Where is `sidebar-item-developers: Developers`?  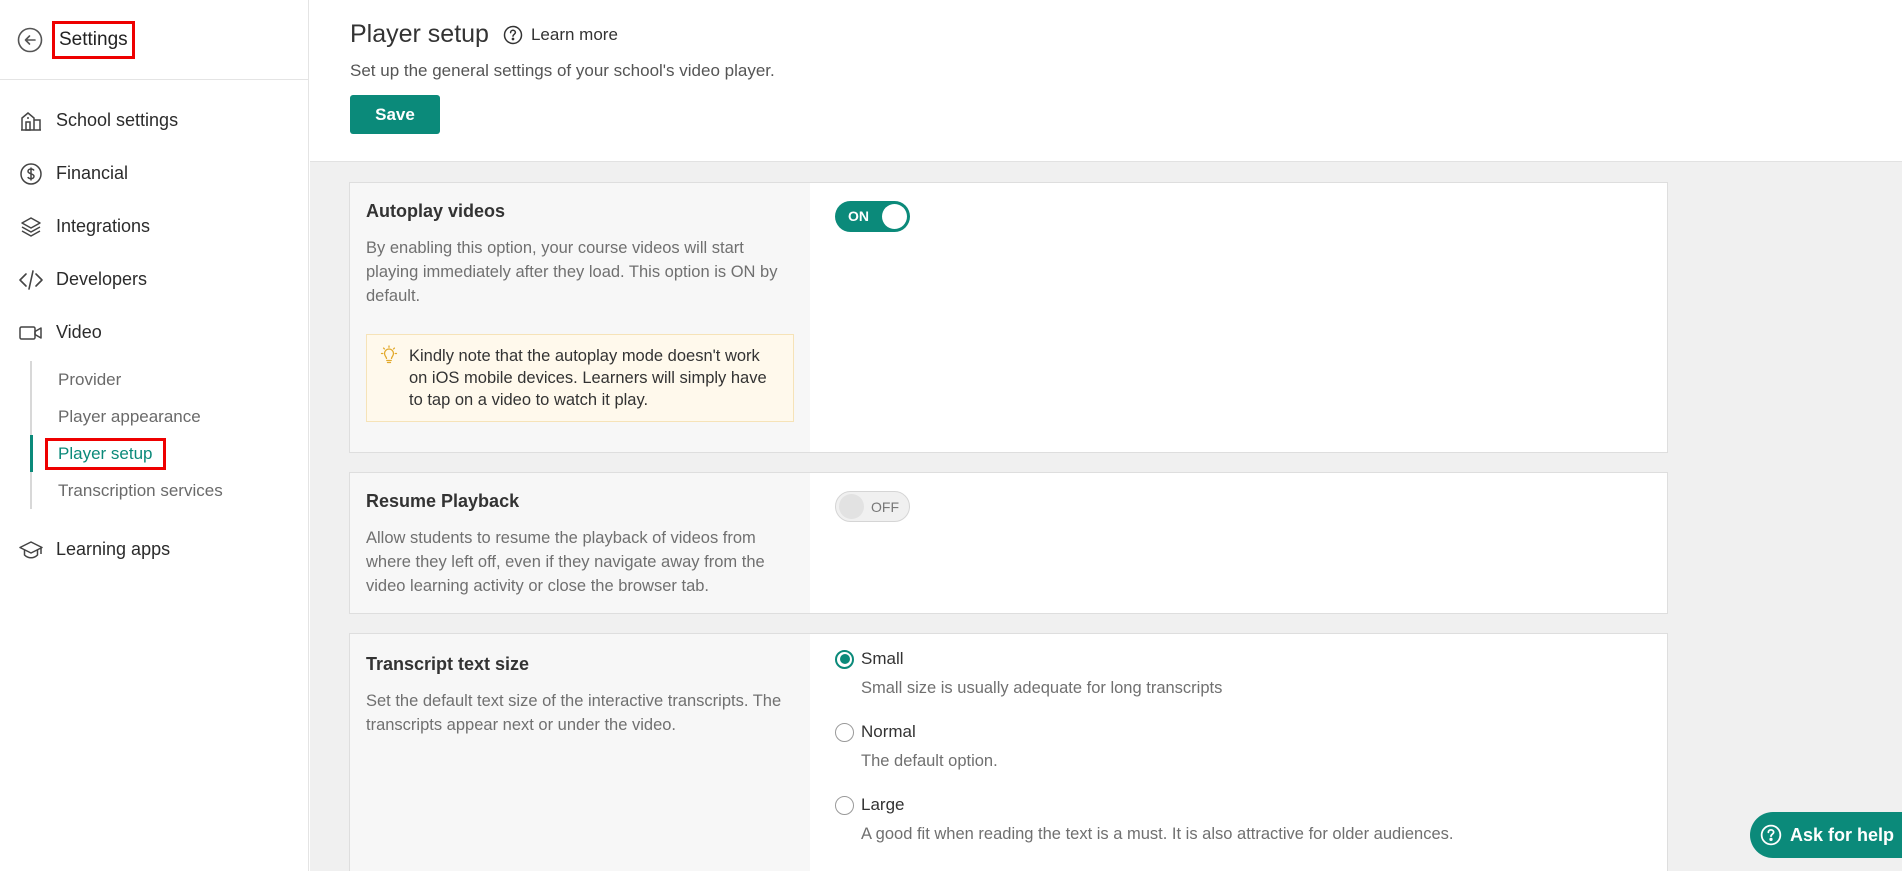
sidebar-item-developers: Developers is located at coordinates (154, 279).